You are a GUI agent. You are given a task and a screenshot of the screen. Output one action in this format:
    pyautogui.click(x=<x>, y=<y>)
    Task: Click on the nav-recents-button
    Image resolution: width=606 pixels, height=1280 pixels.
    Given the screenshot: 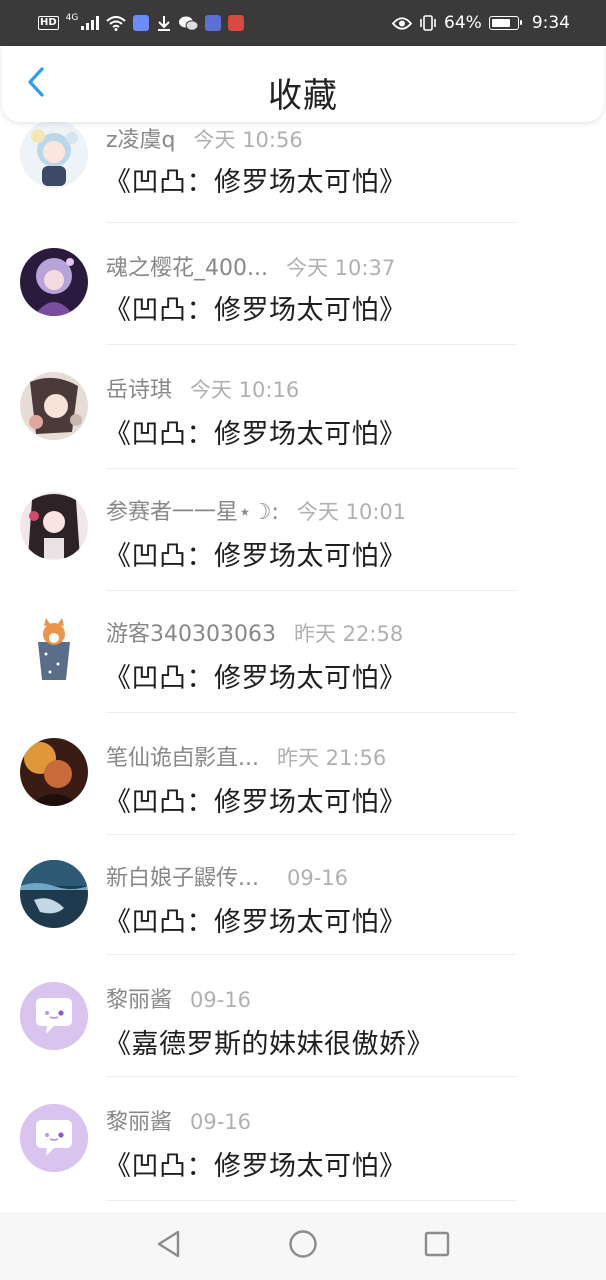 What is the action you would take?
    pyautogui.click(x=437, y=1246)
    